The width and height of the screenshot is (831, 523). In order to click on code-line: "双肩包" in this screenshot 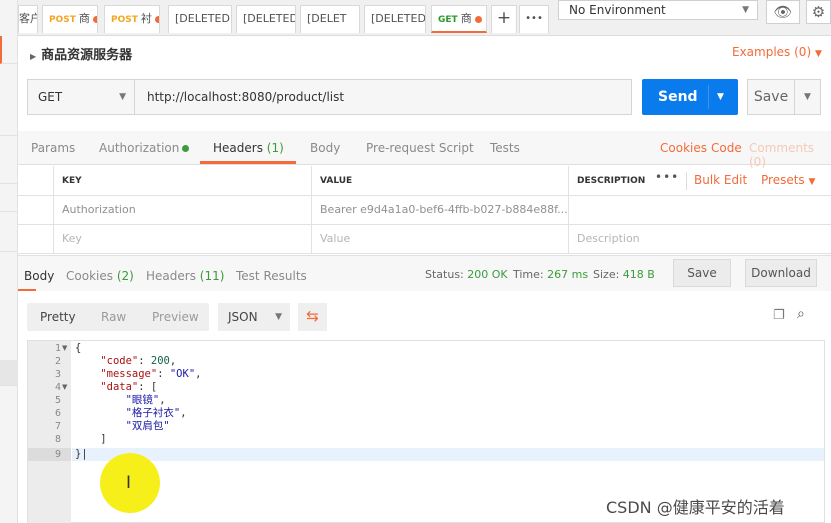, I will do `click(122, 426)`.